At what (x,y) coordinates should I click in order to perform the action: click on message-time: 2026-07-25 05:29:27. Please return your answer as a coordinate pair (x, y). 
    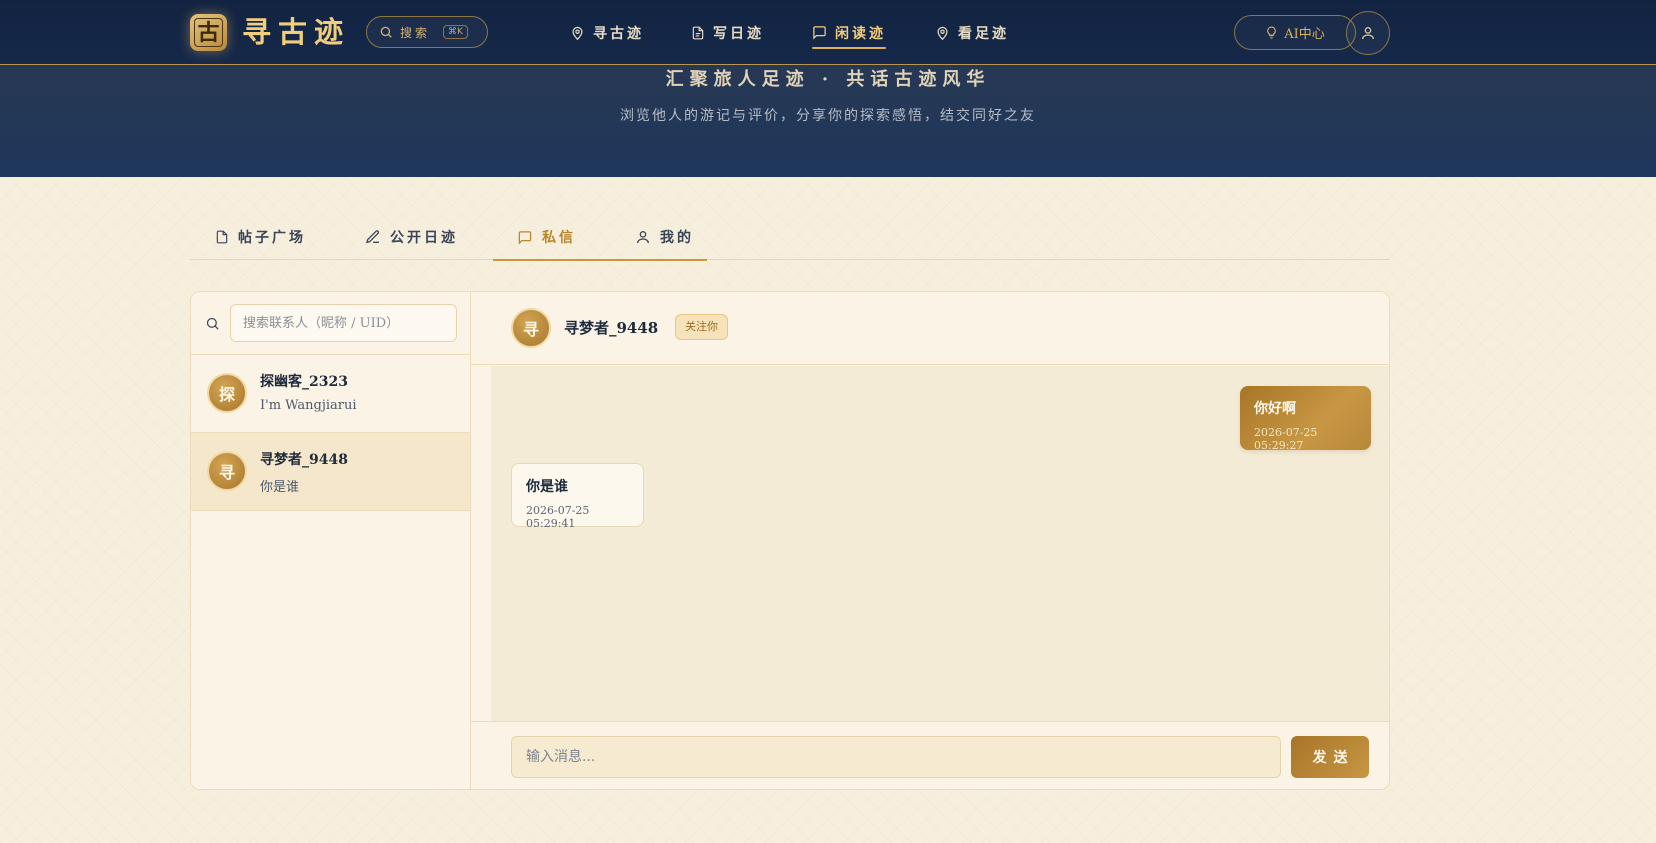
    Looking at the image, I should click on (1286, 439).